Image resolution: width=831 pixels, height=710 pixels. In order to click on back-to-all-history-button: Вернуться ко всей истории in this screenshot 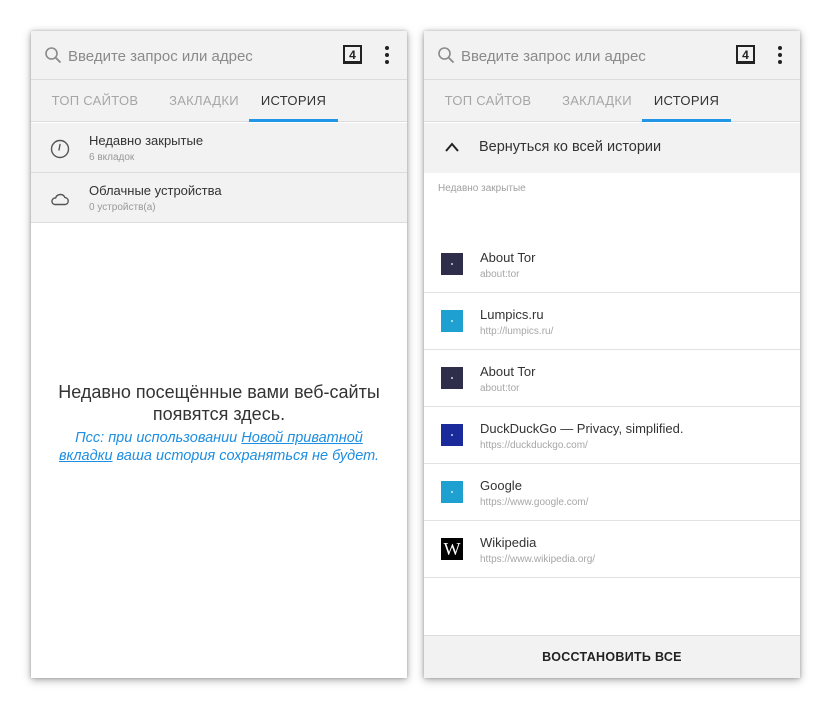, I will do `click(612, 148)`.